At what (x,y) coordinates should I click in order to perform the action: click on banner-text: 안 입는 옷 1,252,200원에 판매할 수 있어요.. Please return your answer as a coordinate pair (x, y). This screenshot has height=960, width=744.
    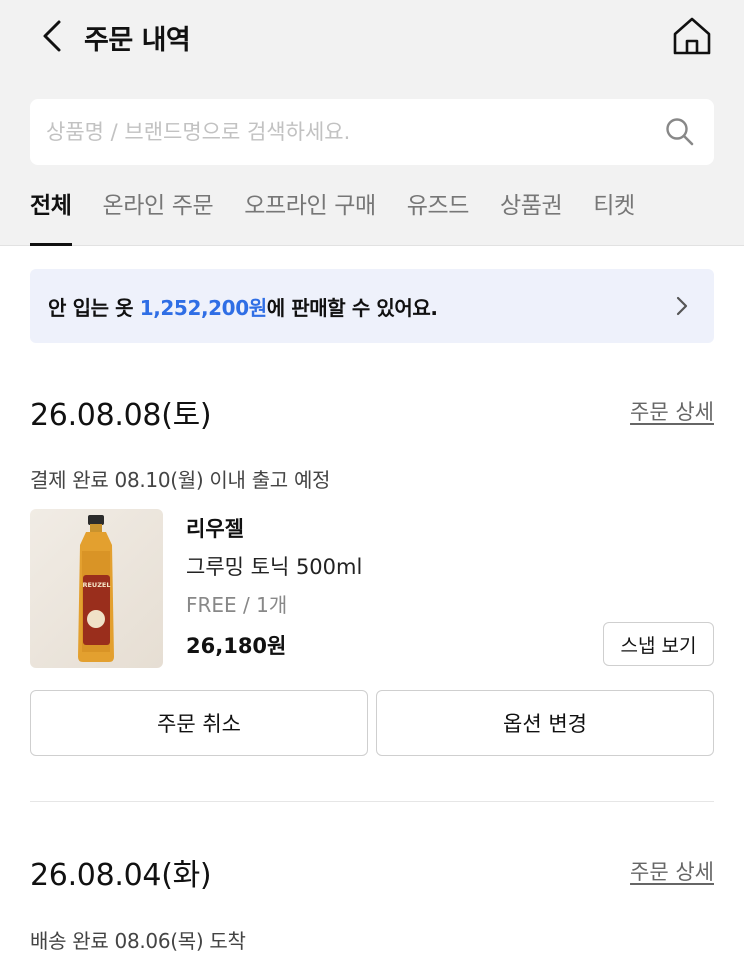
    Looking at the image, I should click on (243, 306).